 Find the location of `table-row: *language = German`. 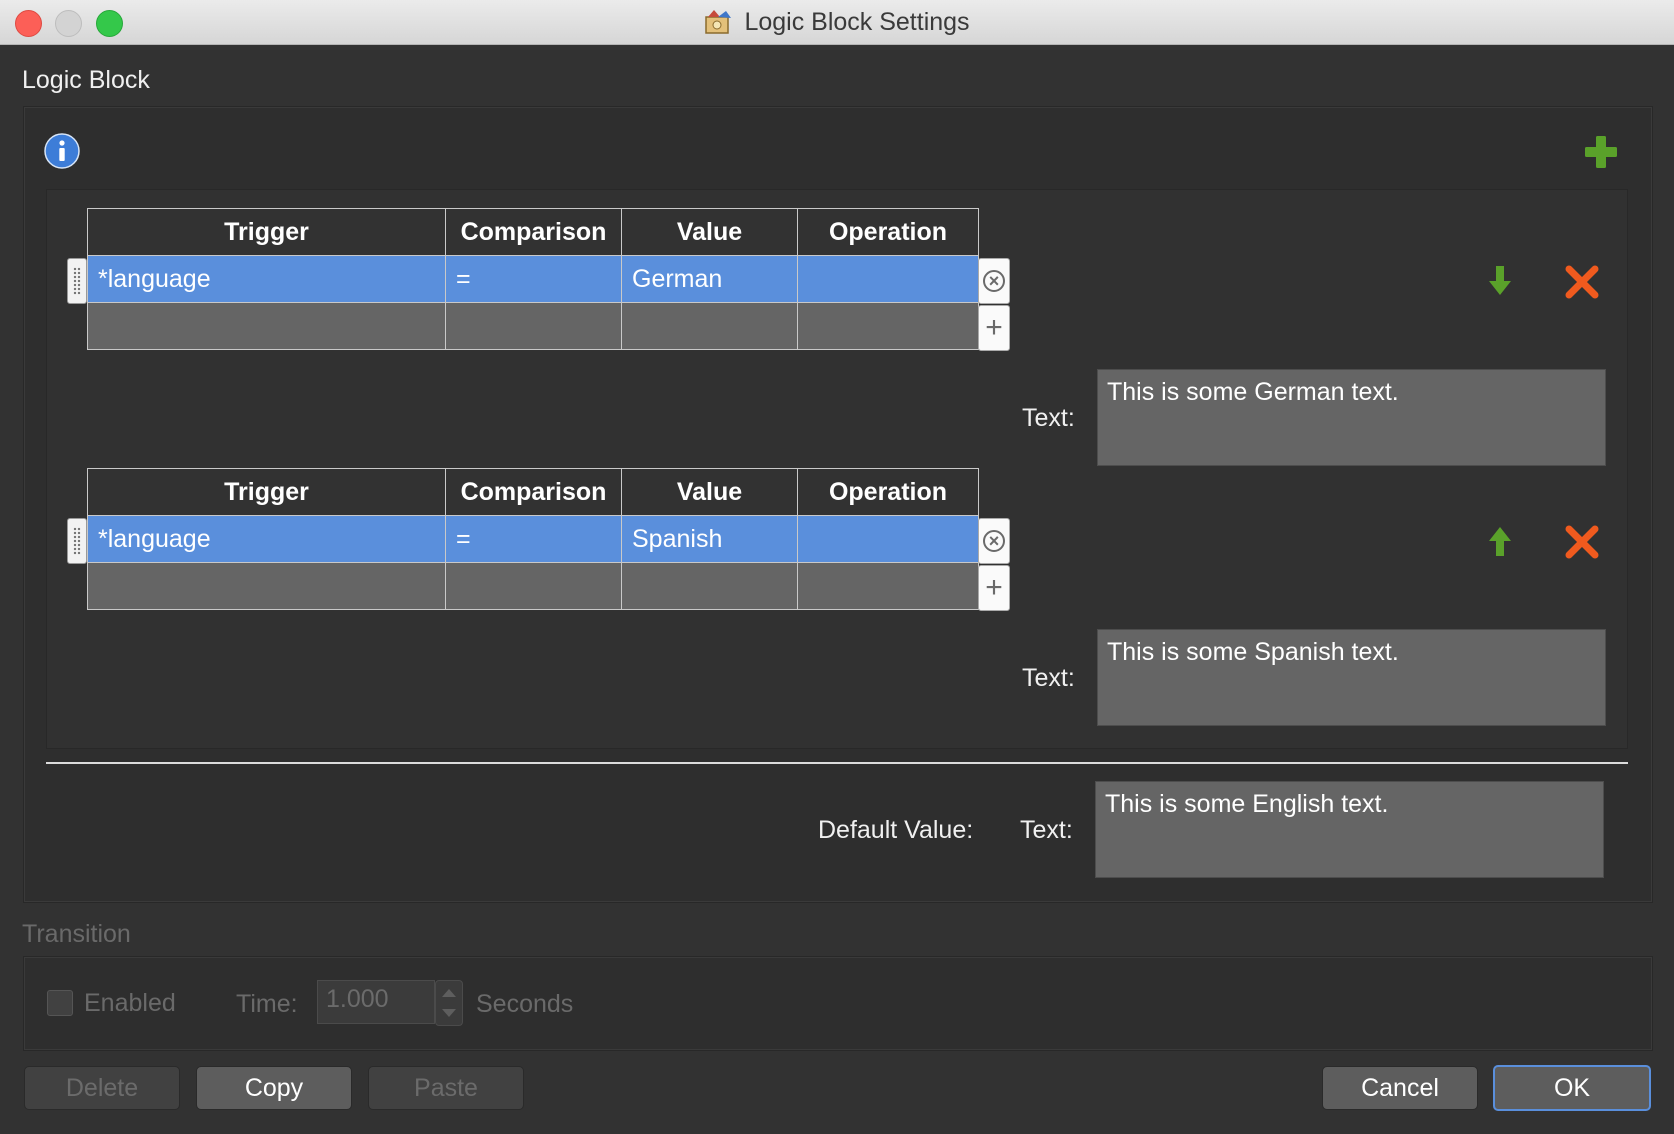

table-row: *language = German is located at coordinates (533, 279).